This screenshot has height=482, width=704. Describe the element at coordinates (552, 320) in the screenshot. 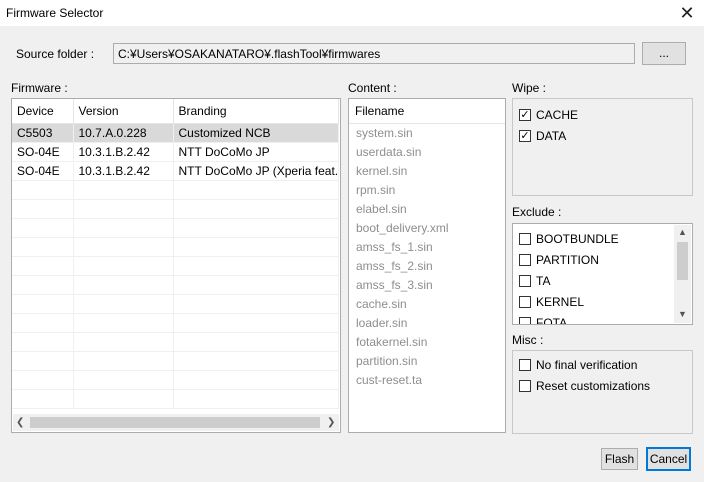

I see `checkbox-label: FOTA` at that location.